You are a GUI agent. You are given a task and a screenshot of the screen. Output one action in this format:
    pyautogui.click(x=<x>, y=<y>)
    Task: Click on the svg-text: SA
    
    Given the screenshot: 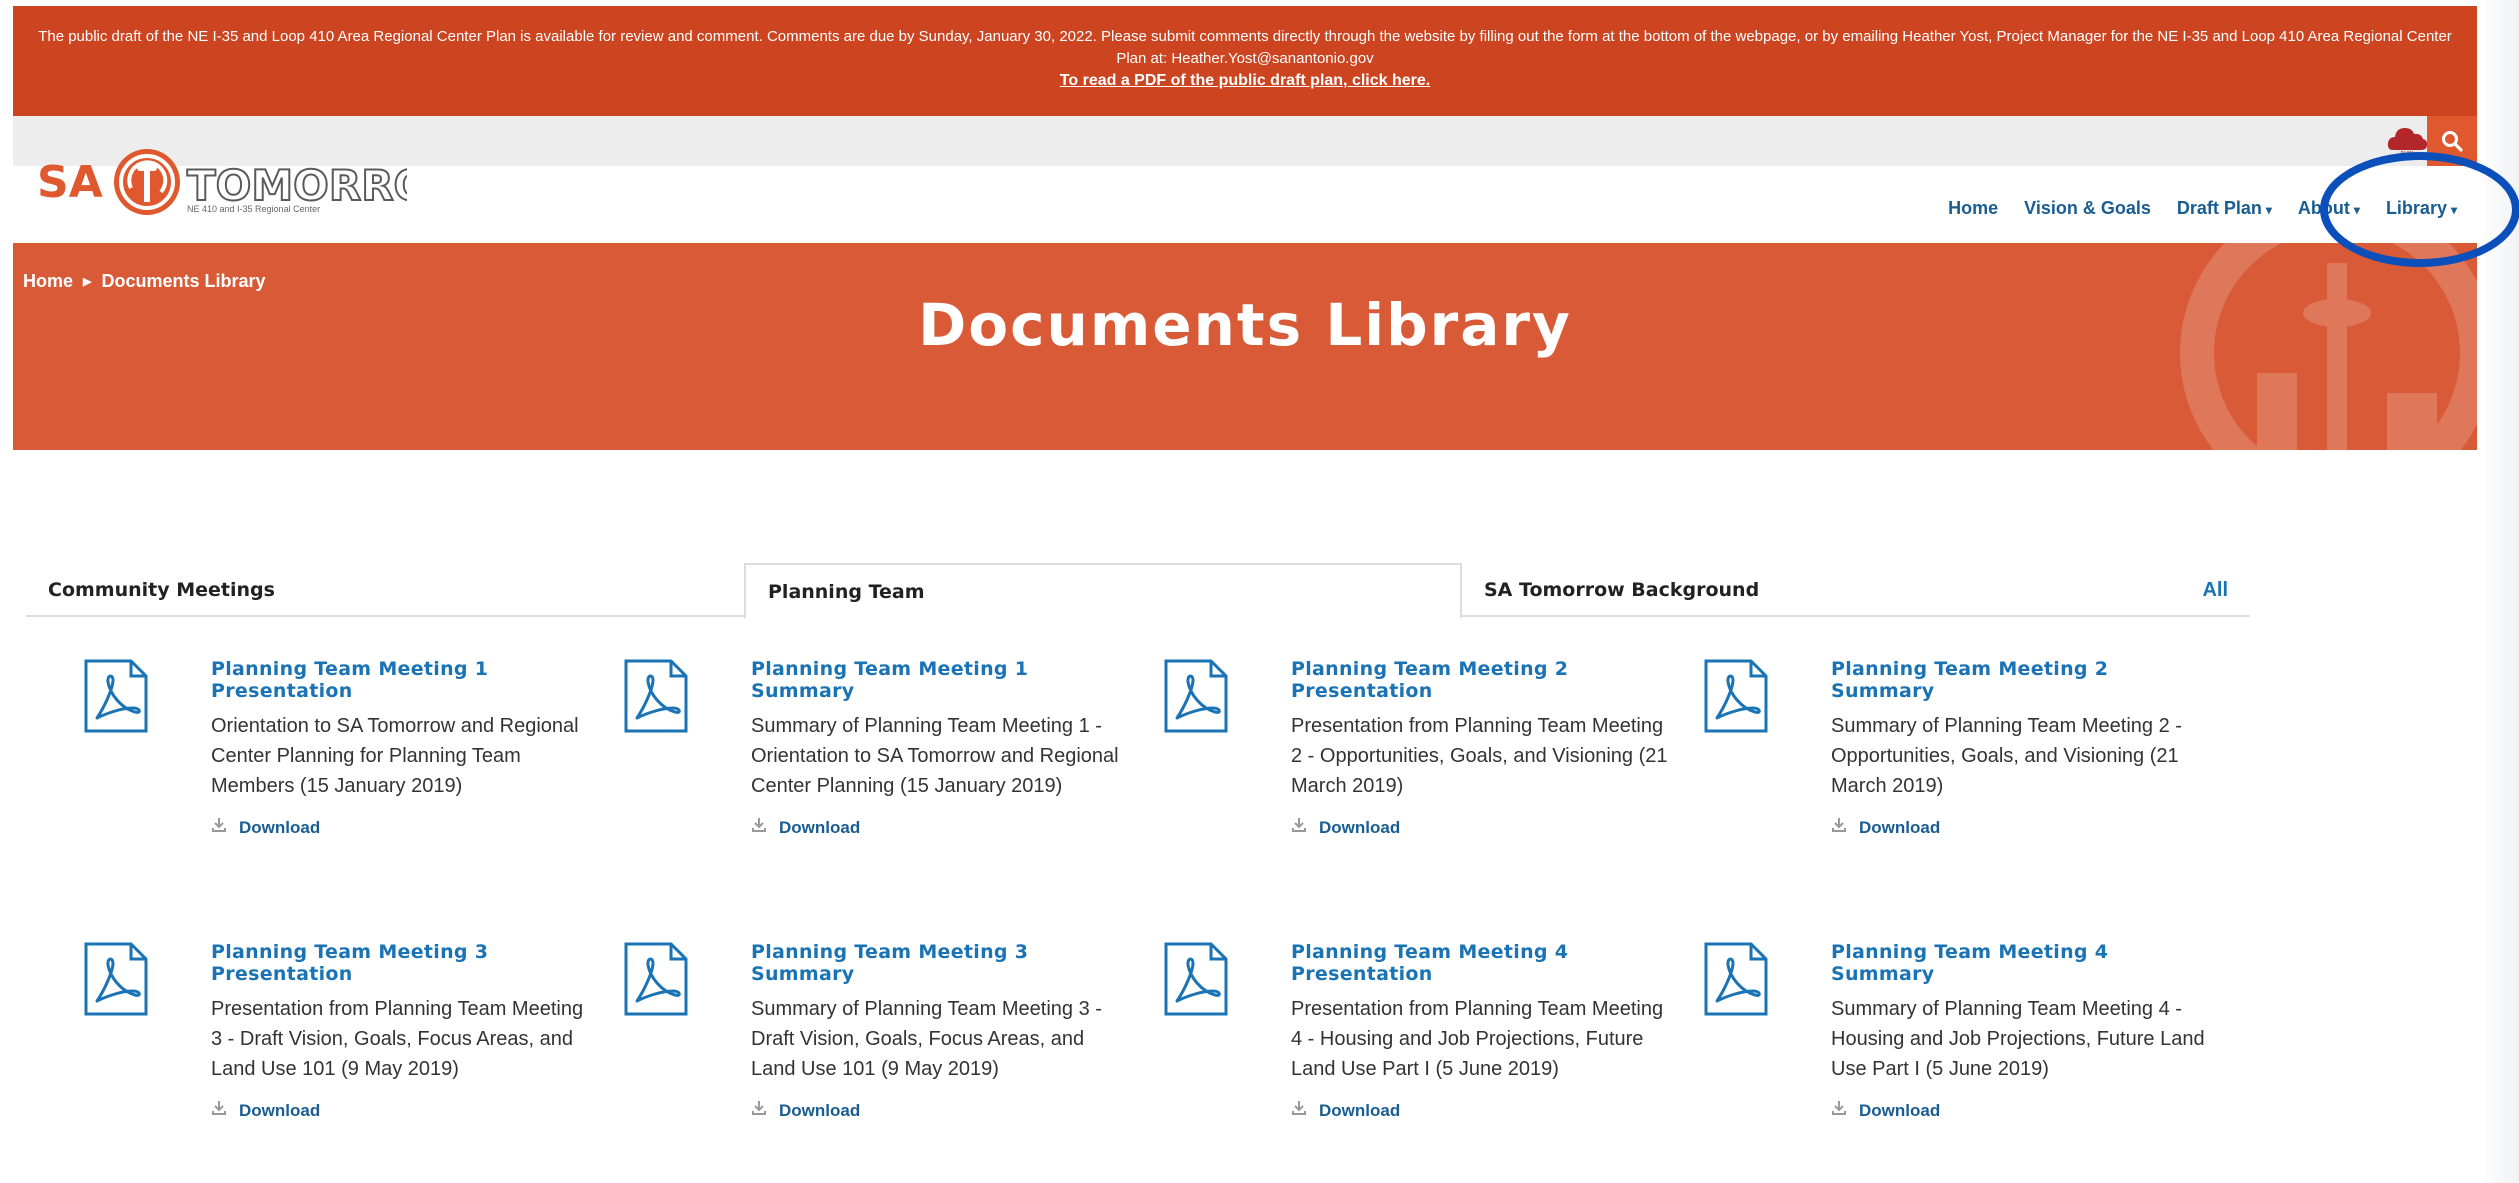 What is the action you would take?
    pyautogui.click(x=70, y=182)
    